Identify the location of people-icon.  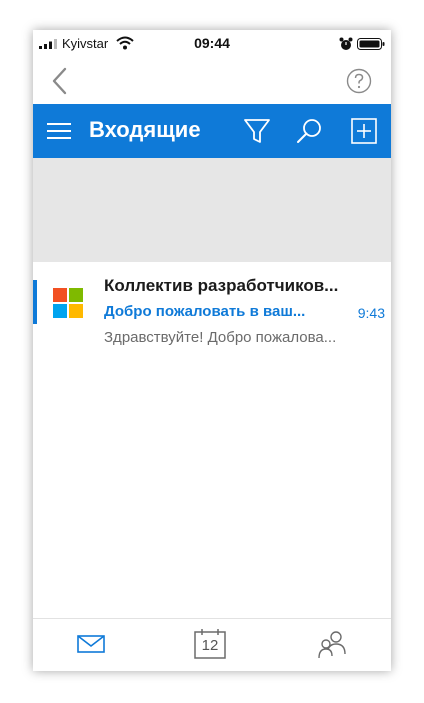
(332, 644).